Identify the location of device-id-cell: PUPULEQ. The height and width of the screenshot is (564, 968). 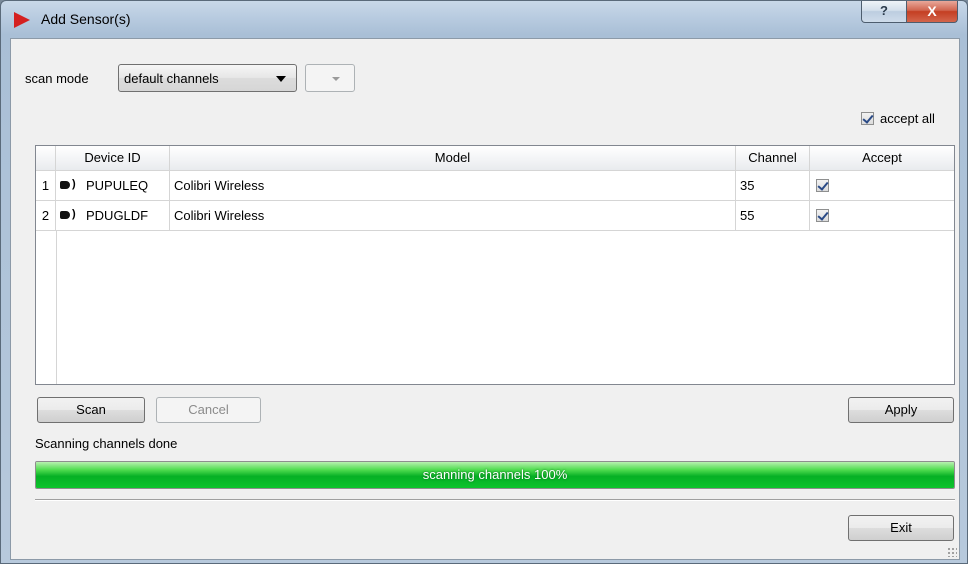
(113, 185).